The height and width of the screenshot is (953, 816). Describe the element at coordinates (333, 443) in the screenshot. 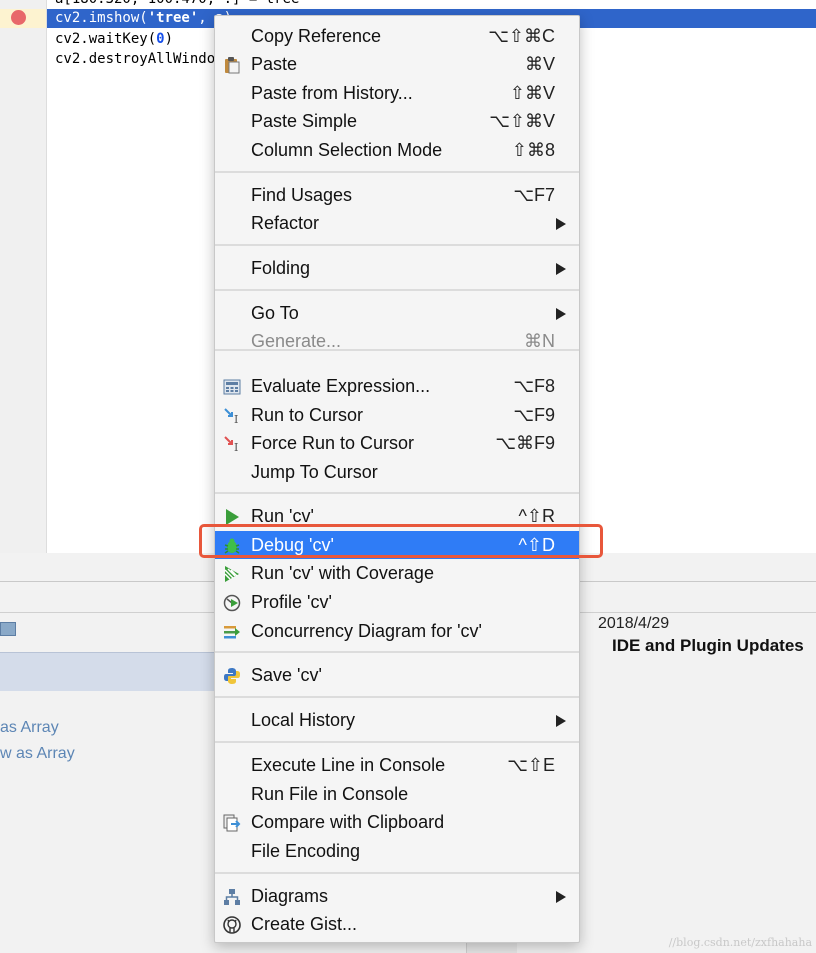

I see `menu-item-label: Force Run to Cursor` at that location.